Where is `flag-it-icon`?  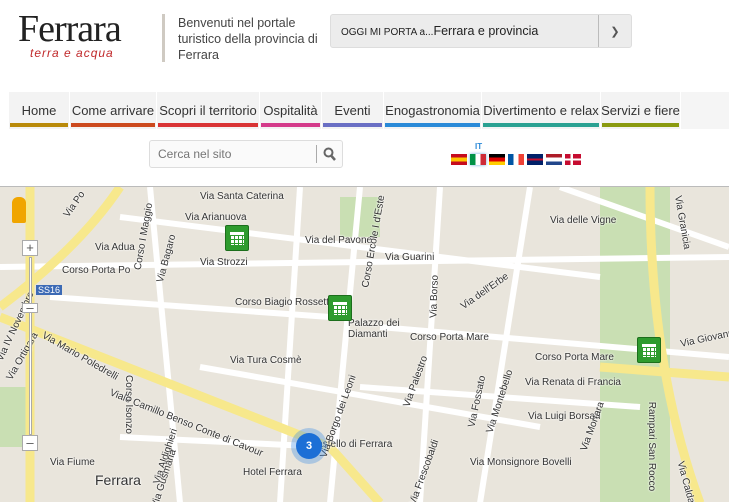
flag-it-icon is located at coordinates (478, 159).